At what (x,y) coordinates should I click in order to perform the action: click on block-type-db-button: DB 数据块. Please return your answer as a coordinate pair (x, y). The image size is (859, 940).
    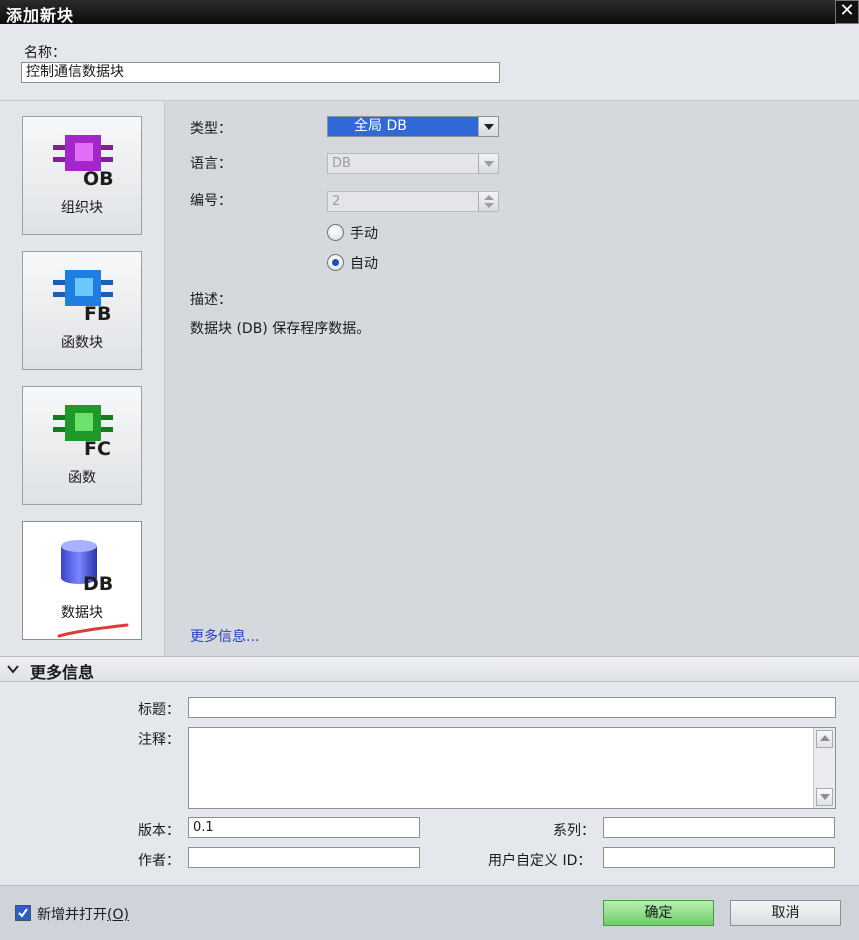
    Looking at the image, I should click on (82, 580).